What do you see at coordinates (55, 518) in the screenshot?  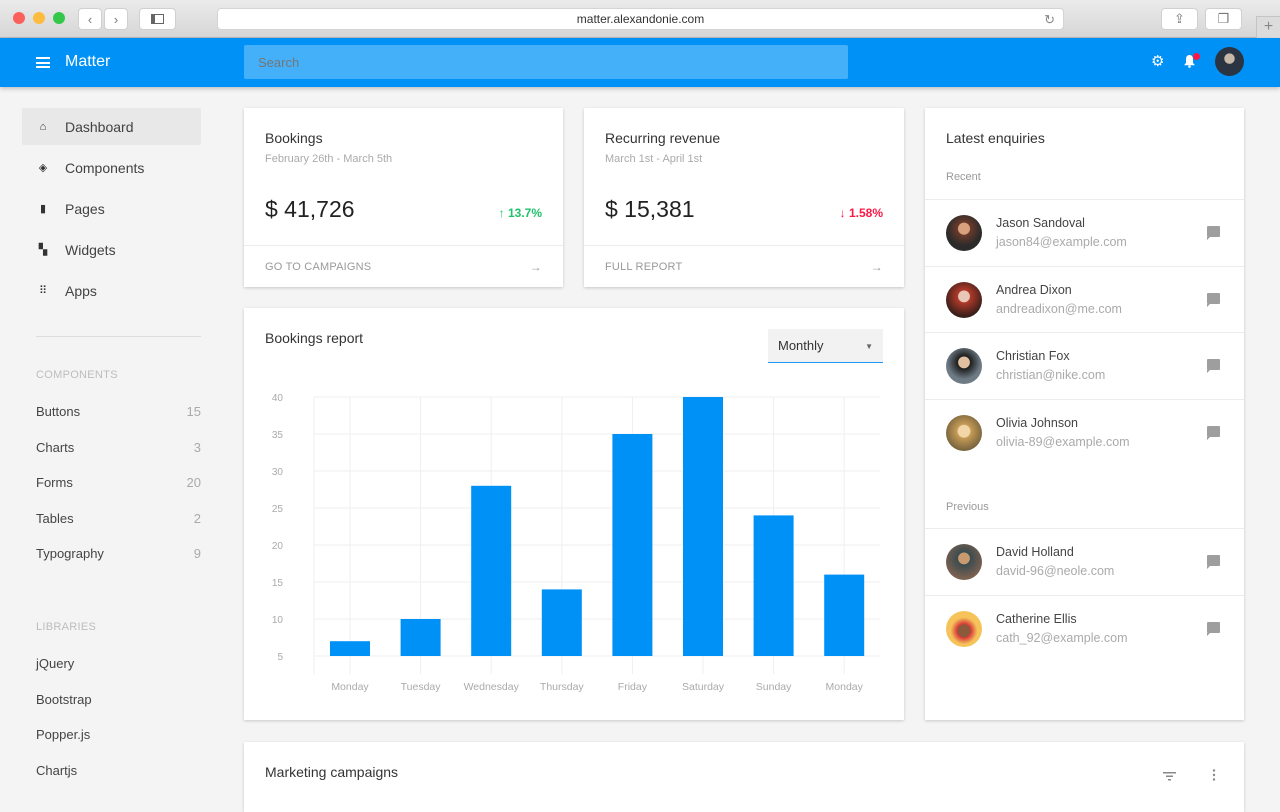 I see `item-label: Tables` at bounding box center [55, 518].